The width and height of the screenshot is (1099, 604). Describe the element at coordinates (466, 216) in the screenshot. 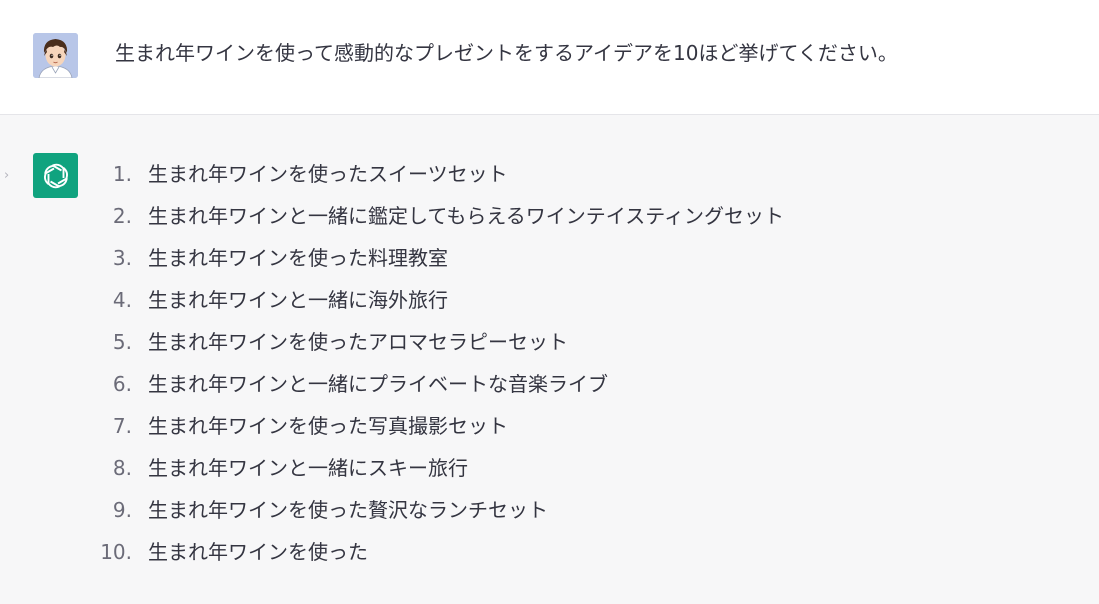

I see `list-item-text: 生まれ年ワインと一緒に鑑定してもらえるワインテイスティングセット` at that location.